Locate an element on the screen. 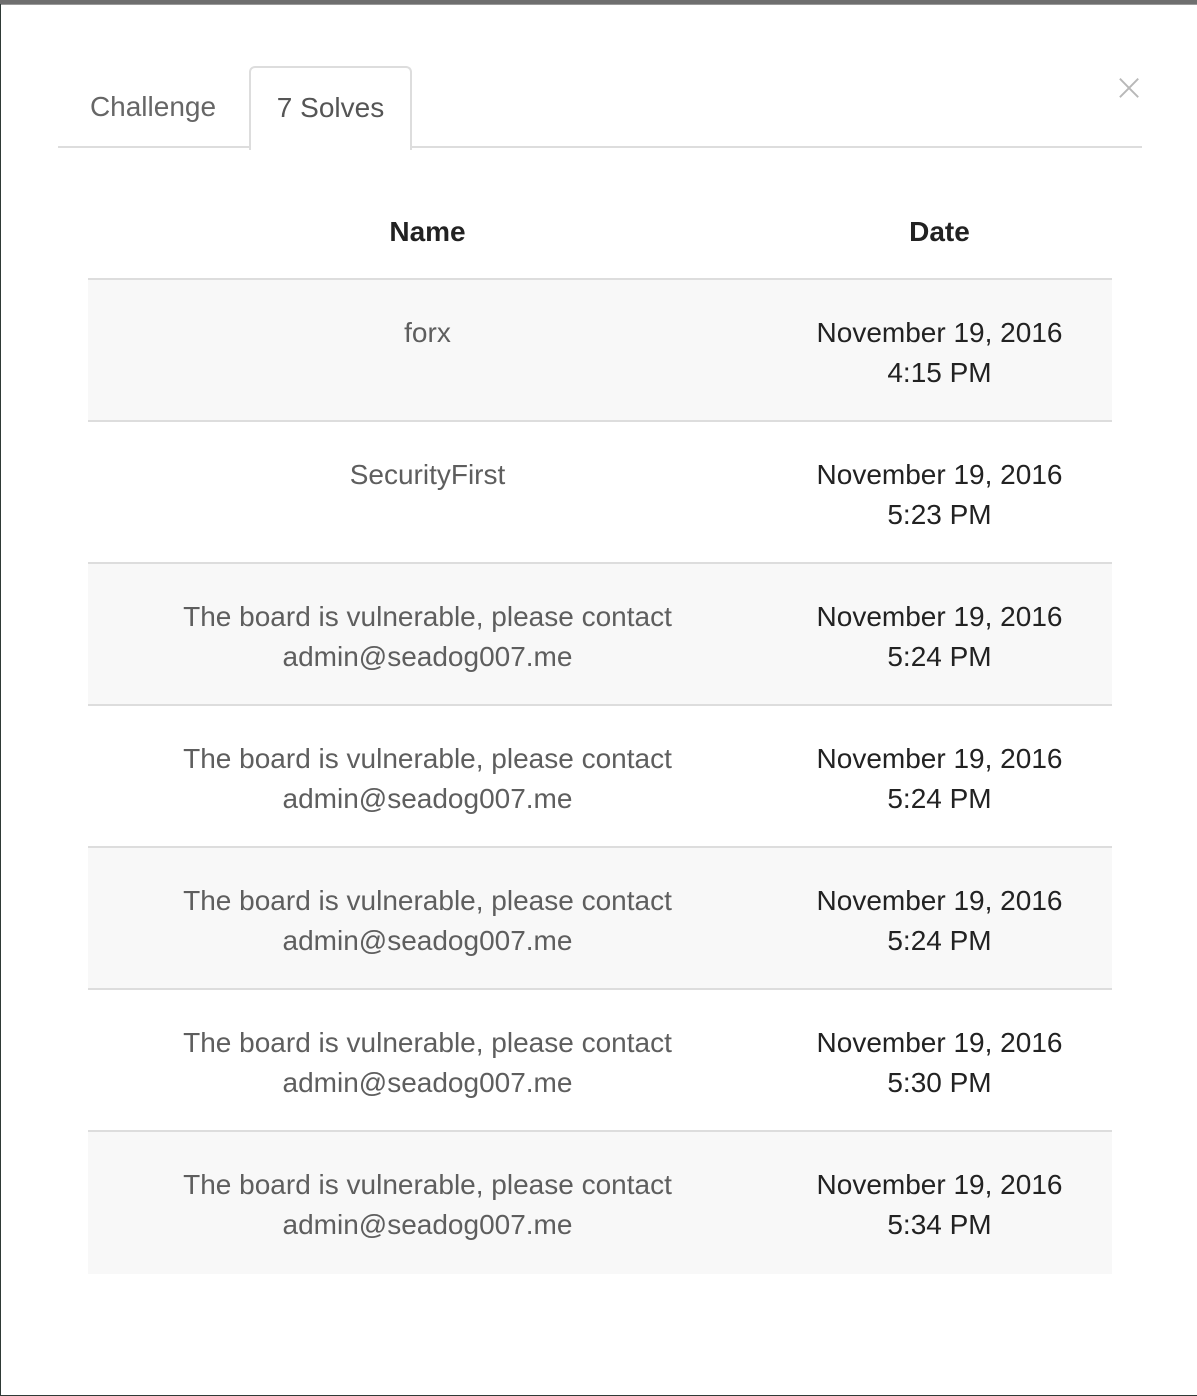 The width and height of the screenshot is (1197, 1396). solve-date-cell: November 19, 2016 5:23 PM is located at coordinates (939, 492).